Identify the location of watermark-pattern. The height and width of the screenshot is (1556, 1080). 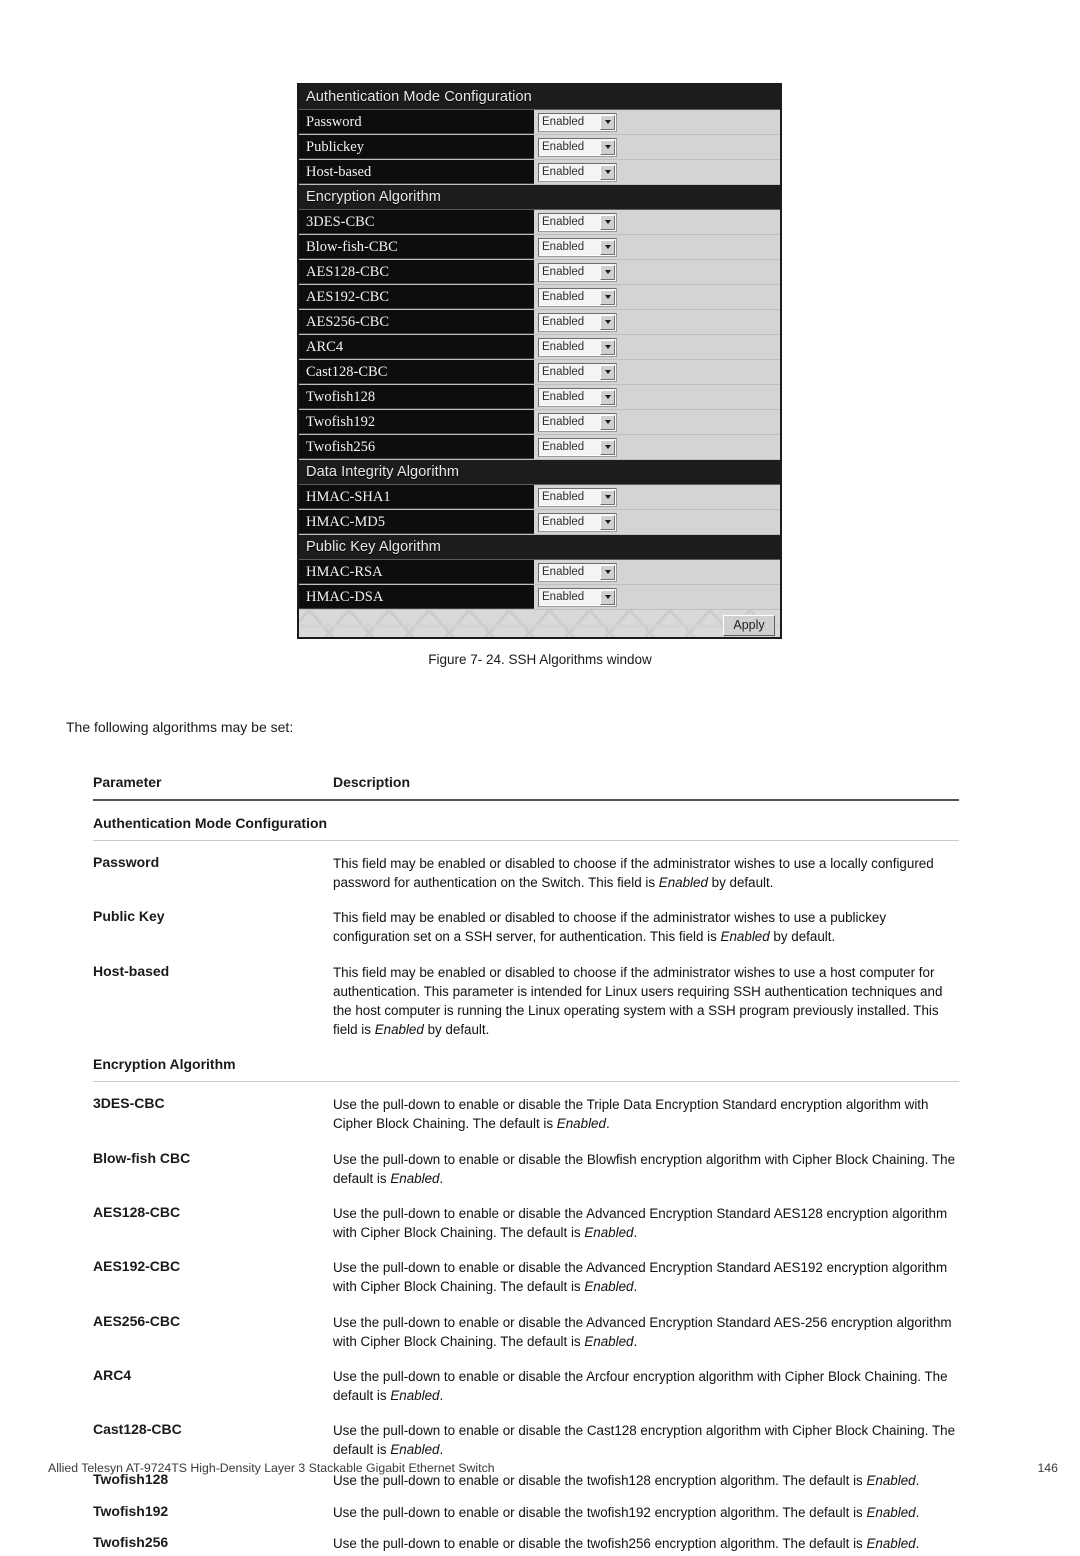
(539, 623).